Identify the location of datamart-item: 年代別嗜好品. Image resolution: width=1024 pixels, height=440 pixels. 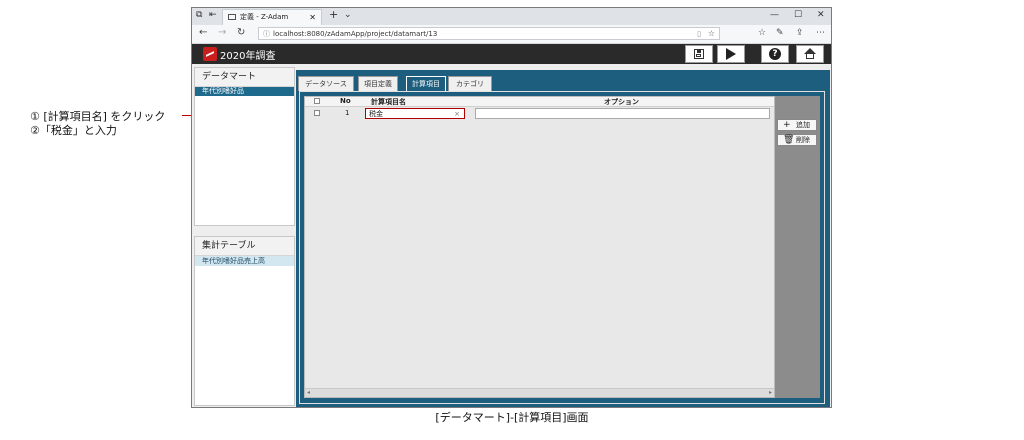
(244, 91).